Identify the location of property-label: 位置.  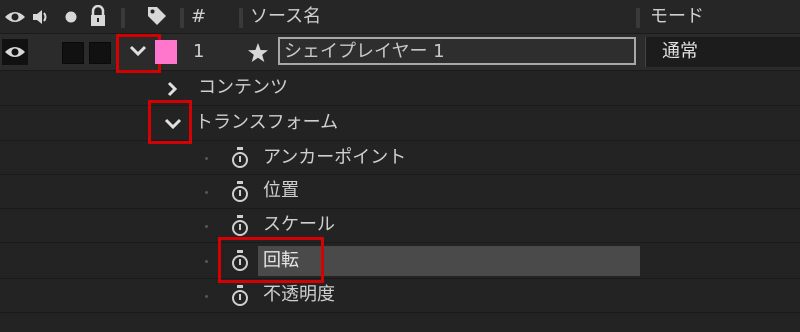
(281, 190).